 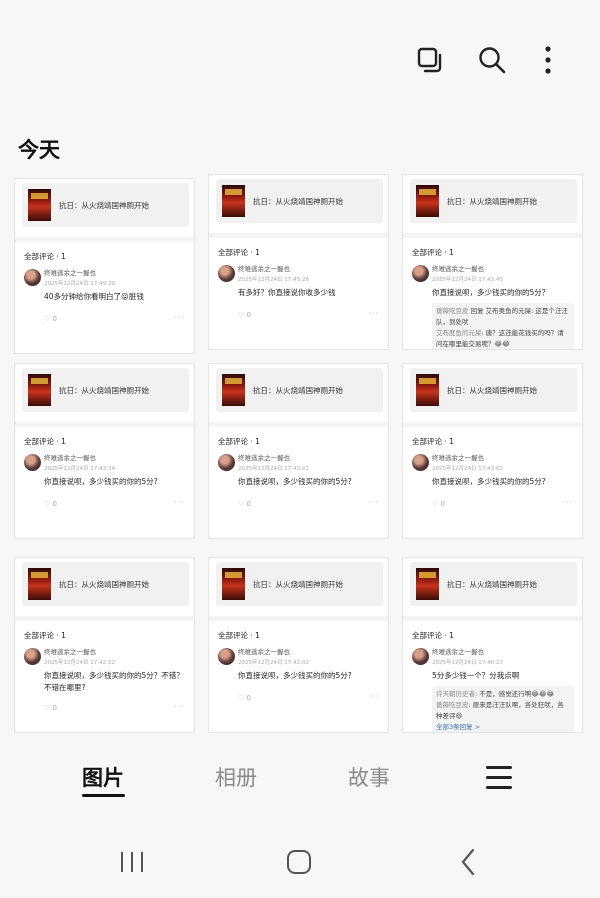 I want to click on home-icon, so click(x=299, y=862).